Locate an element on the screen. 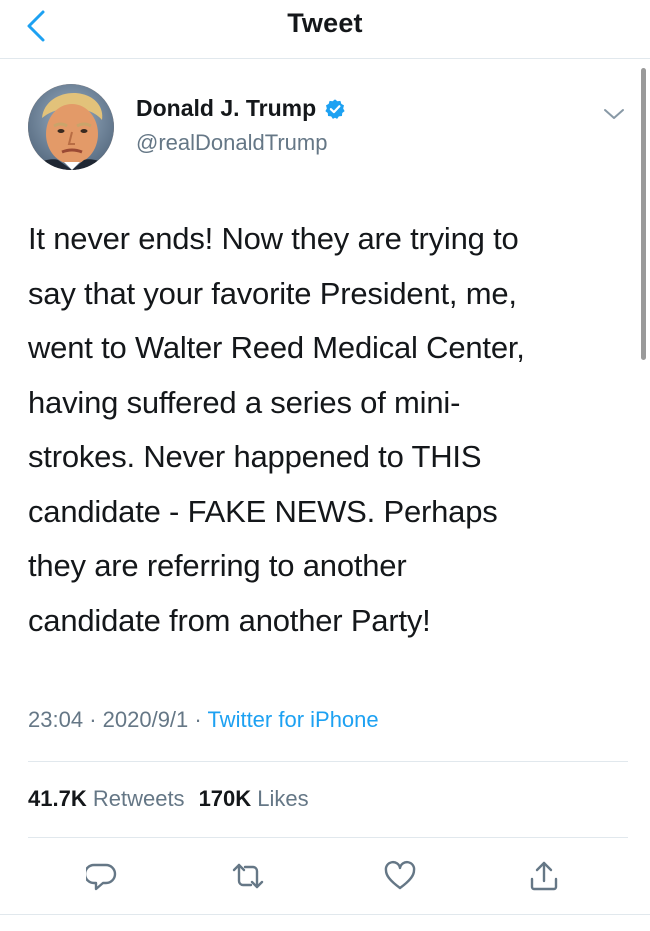  profile-photo is located at coordinates (71, 127).